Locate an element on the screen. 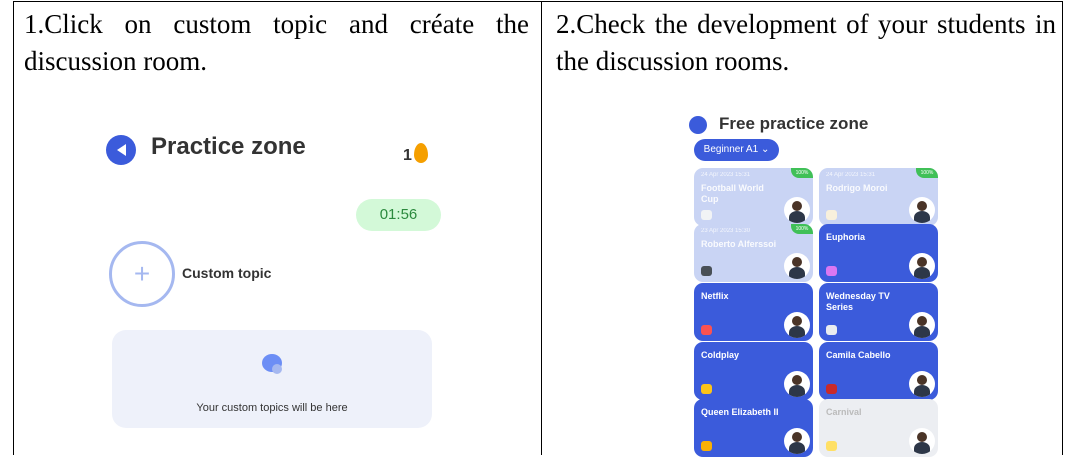  room-title: Roberto Alferssoi is located at coordinates (739, 244).